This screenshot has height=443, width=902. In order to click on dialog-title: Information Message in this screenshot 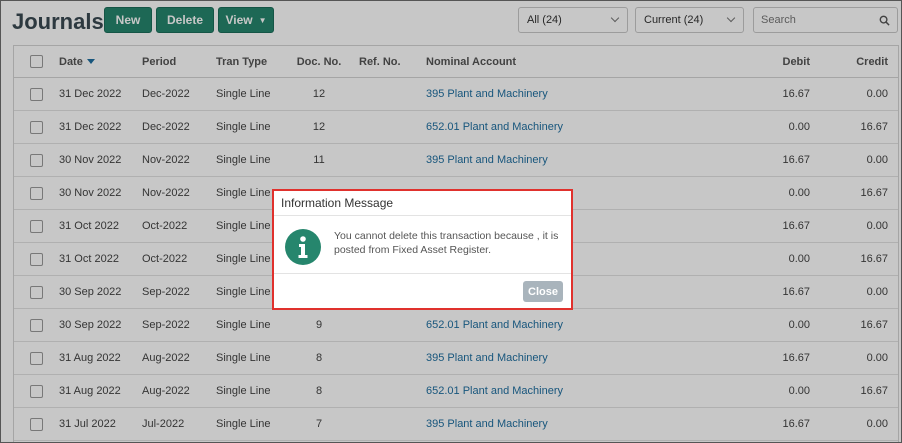, I will do `click(422, 203)`.